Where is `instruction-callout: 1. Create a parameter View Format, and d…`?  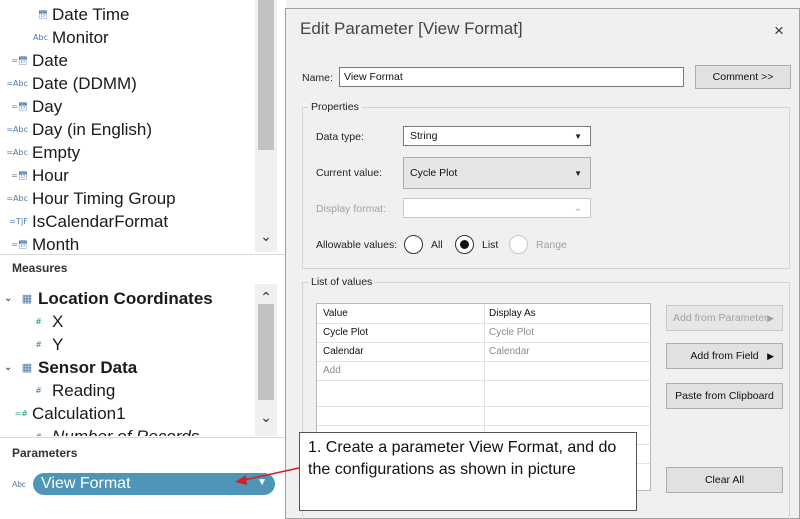
instruction-callout: 1. Create a parameter View Format, and d… is located at coordinates (468, 471).